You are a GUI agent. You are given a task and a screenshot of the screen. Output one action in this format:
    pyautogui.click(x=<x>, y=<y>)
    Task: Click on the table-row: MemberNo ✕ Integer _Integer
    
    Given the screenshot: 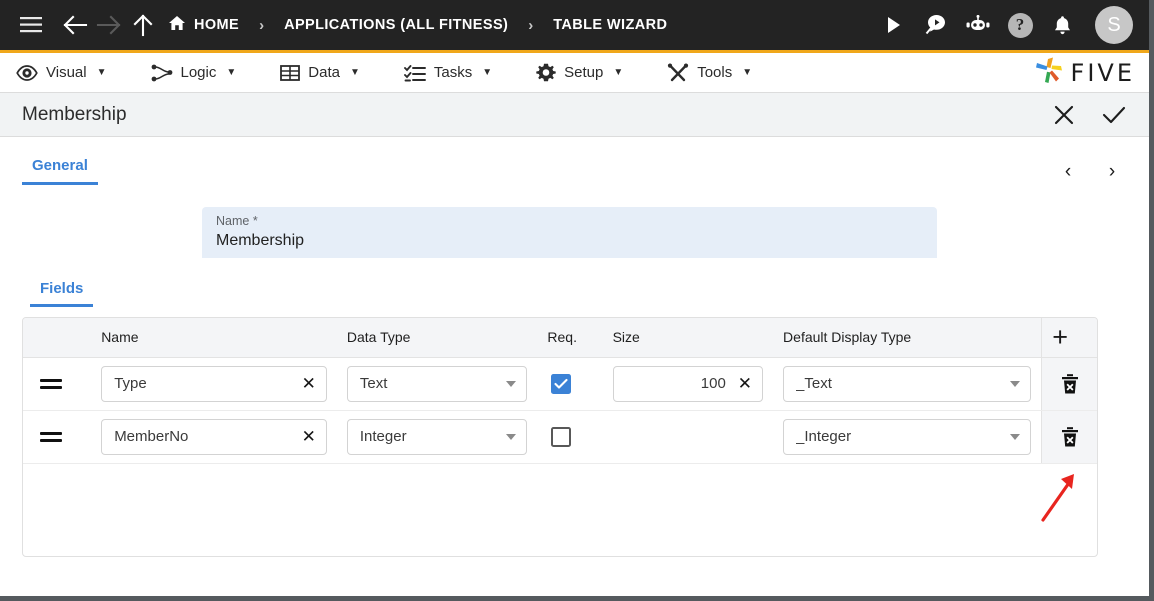 What is the action you would take?
    pyautogui.click(x=560, y=437)
    